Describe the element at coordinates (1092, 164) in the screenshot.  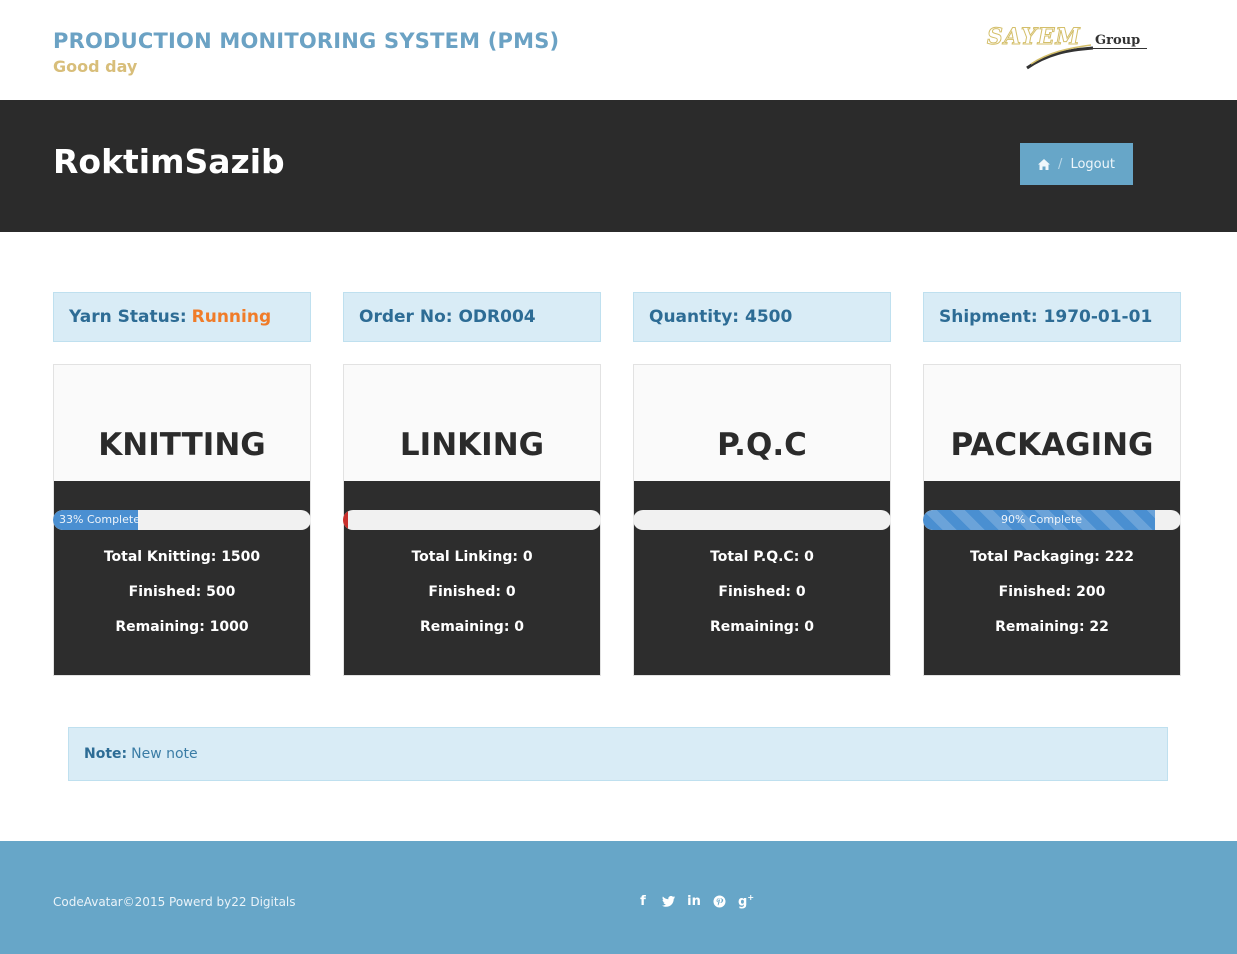
I see `logout-link: Logout` at that location.